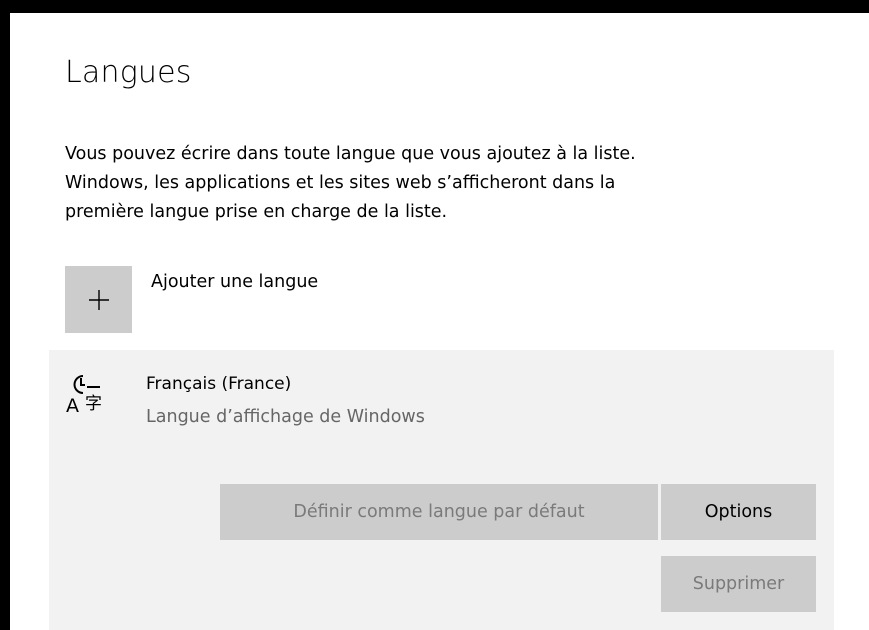 This screenshot has height=630, width=869. What do you see at coordinates (738, 584) in the screenshot?
I see `remove-language-button: Supprimer` at bounding box center [738, 584].